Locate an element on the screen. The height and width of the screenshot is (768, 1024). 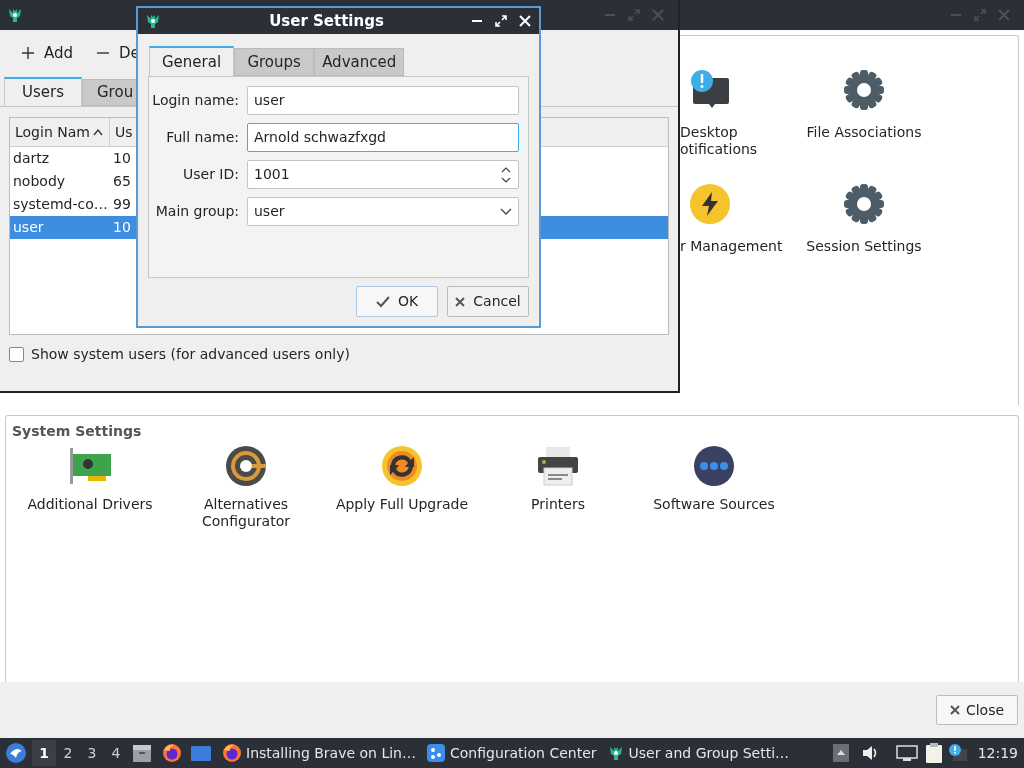
start-menu-icon is located at coordinates (16, 753).